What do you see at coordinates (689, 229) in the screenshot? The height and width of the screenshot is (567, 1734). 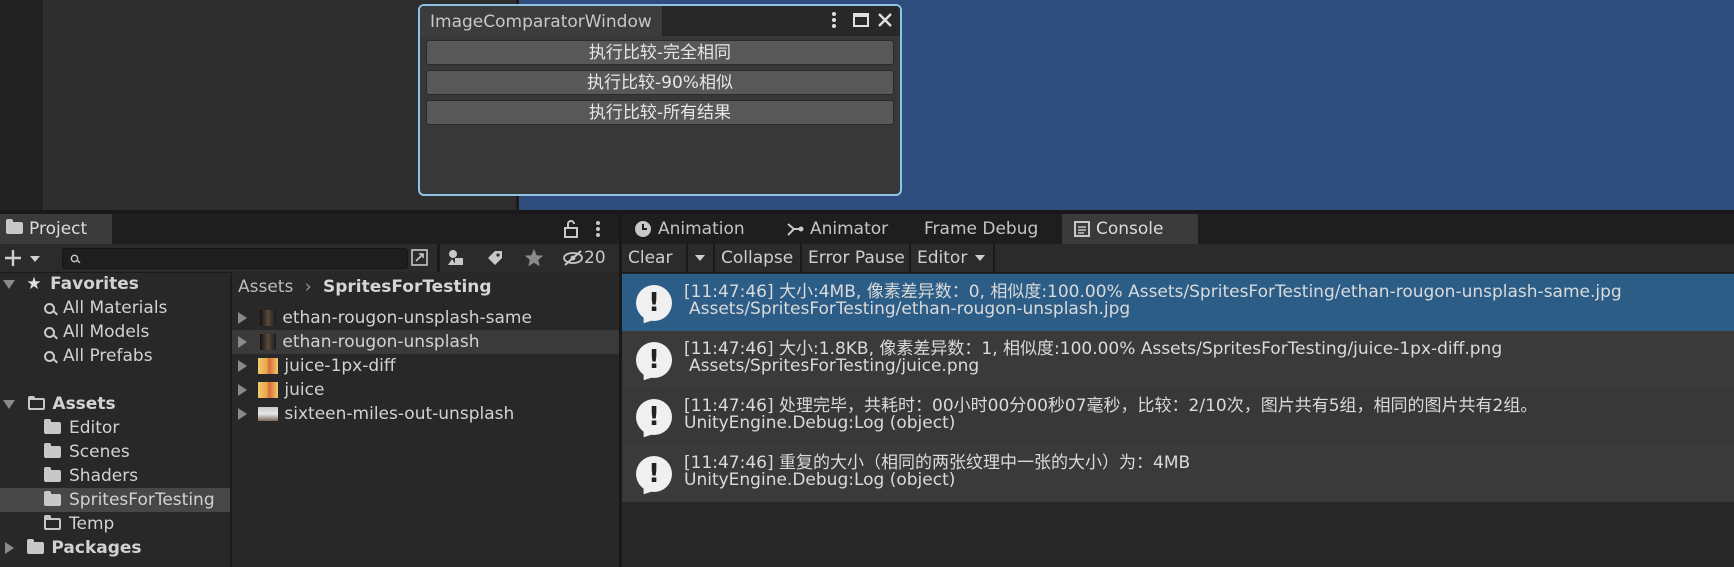 I see `tab-animation: Animation` at bounding box center [689, 229].